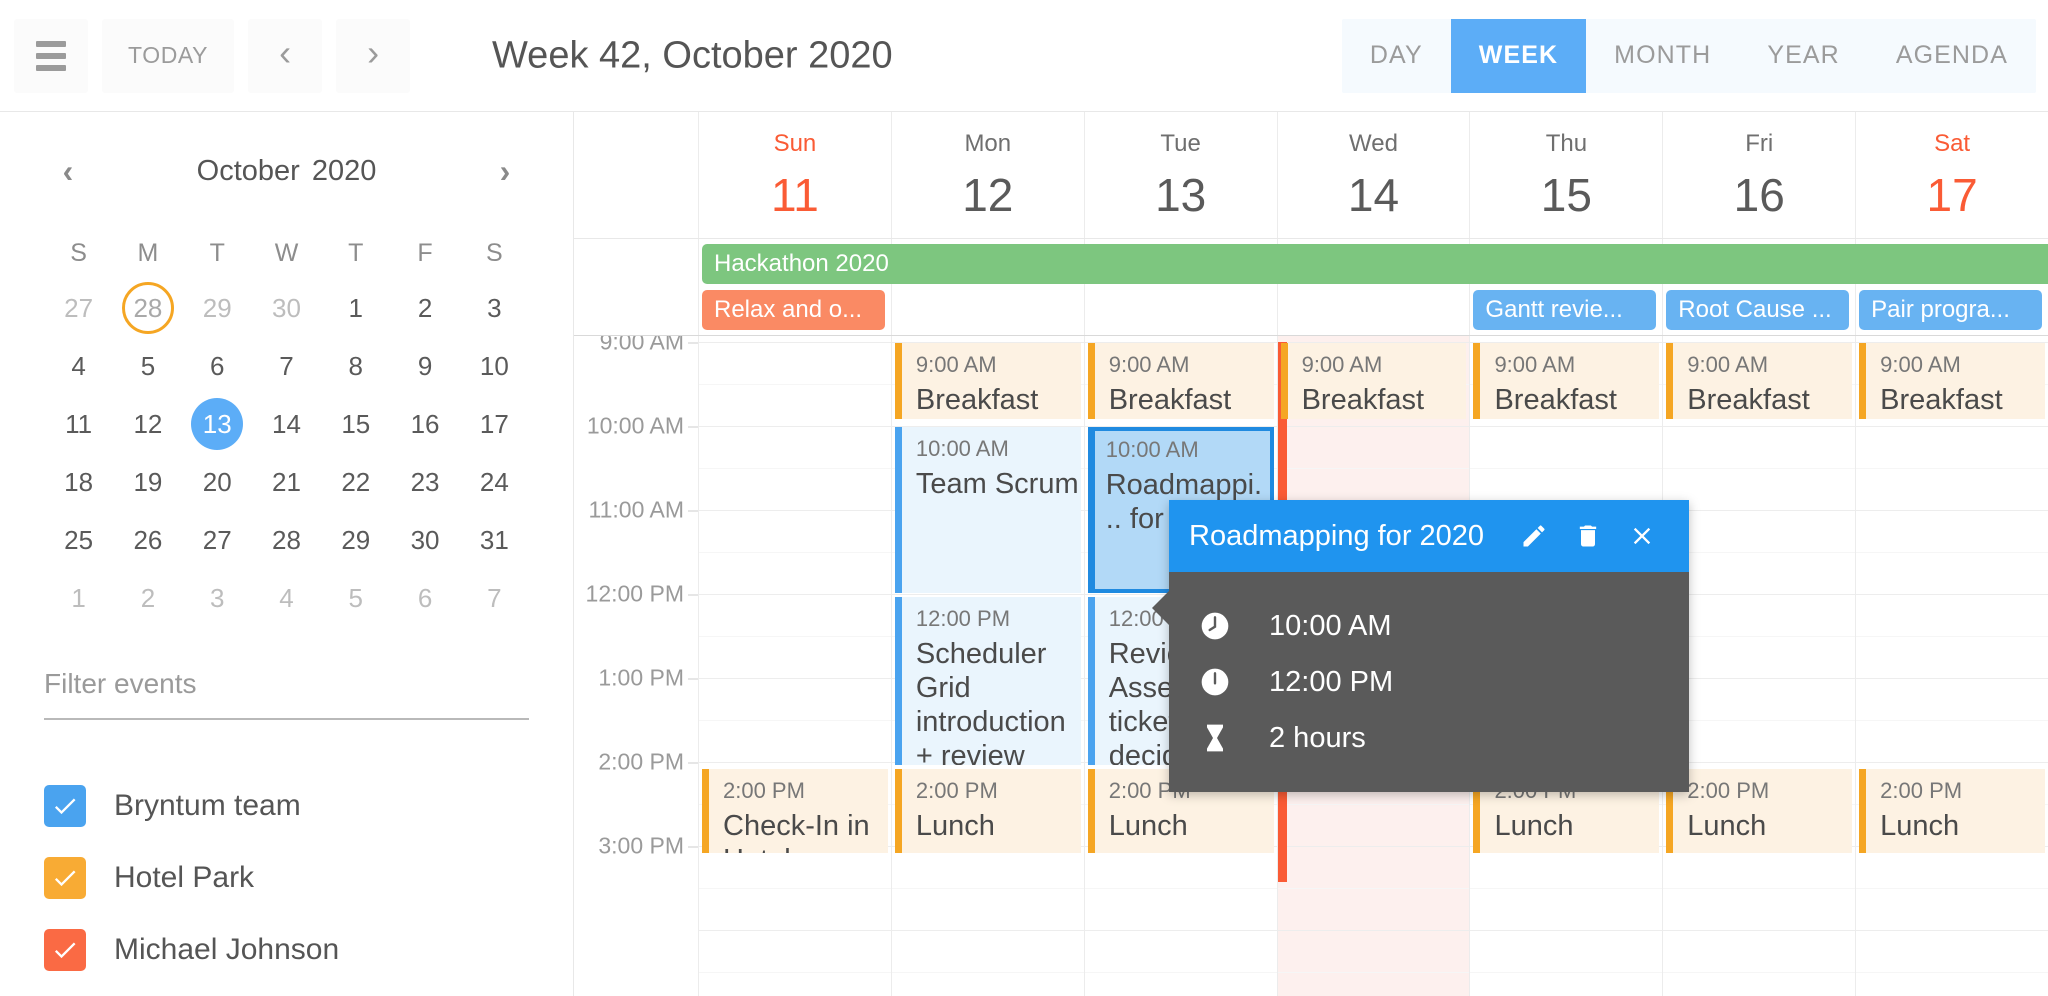 The height and width of the screenshot is (996, 2048). What do you see at coordinates (987, 175) in the screenshot?
I see `day-header-mon: Mon 12` at bounding box center [987, 175].